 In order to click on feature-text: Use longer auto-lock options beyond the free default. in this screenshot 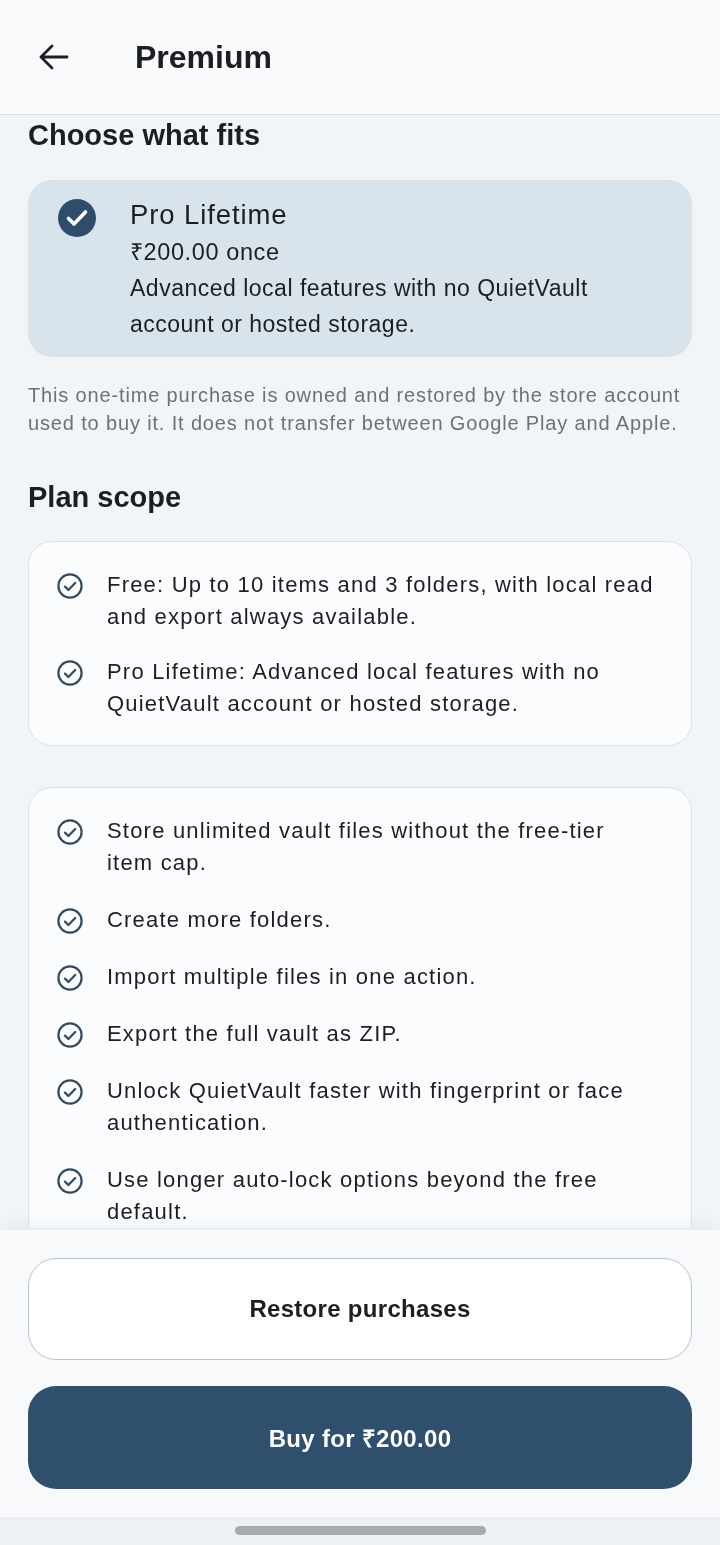, I will do `click(353, 1196)`.